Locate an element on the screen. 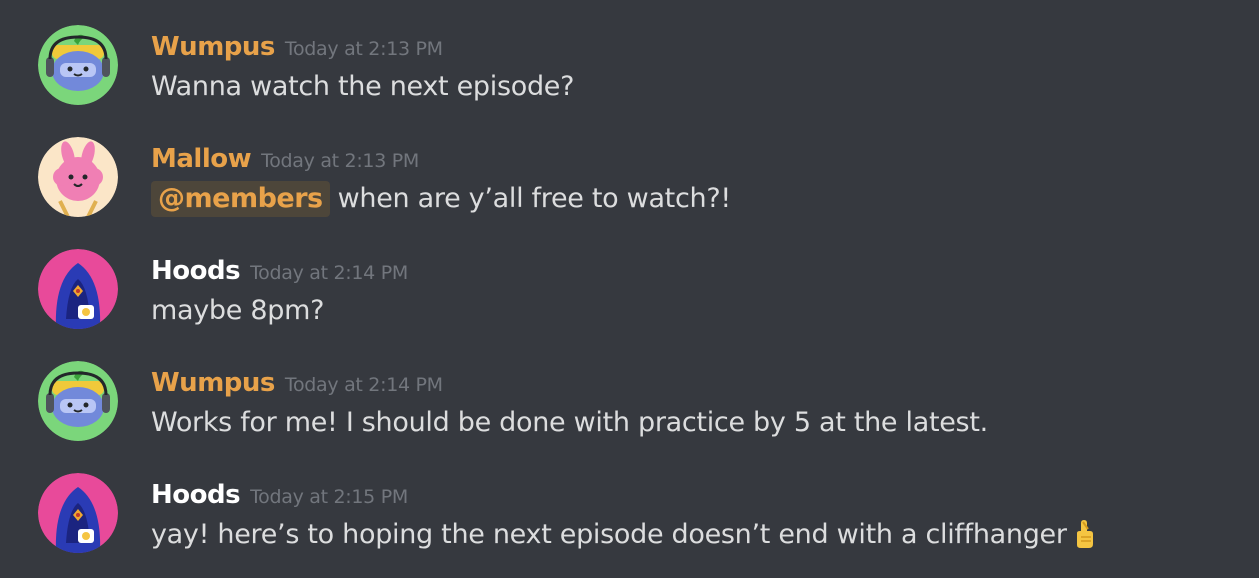 This screenshot has width=1259, height=578. message-header: Hoods Today at 2:14 PM is located at coordinates (279, 272).